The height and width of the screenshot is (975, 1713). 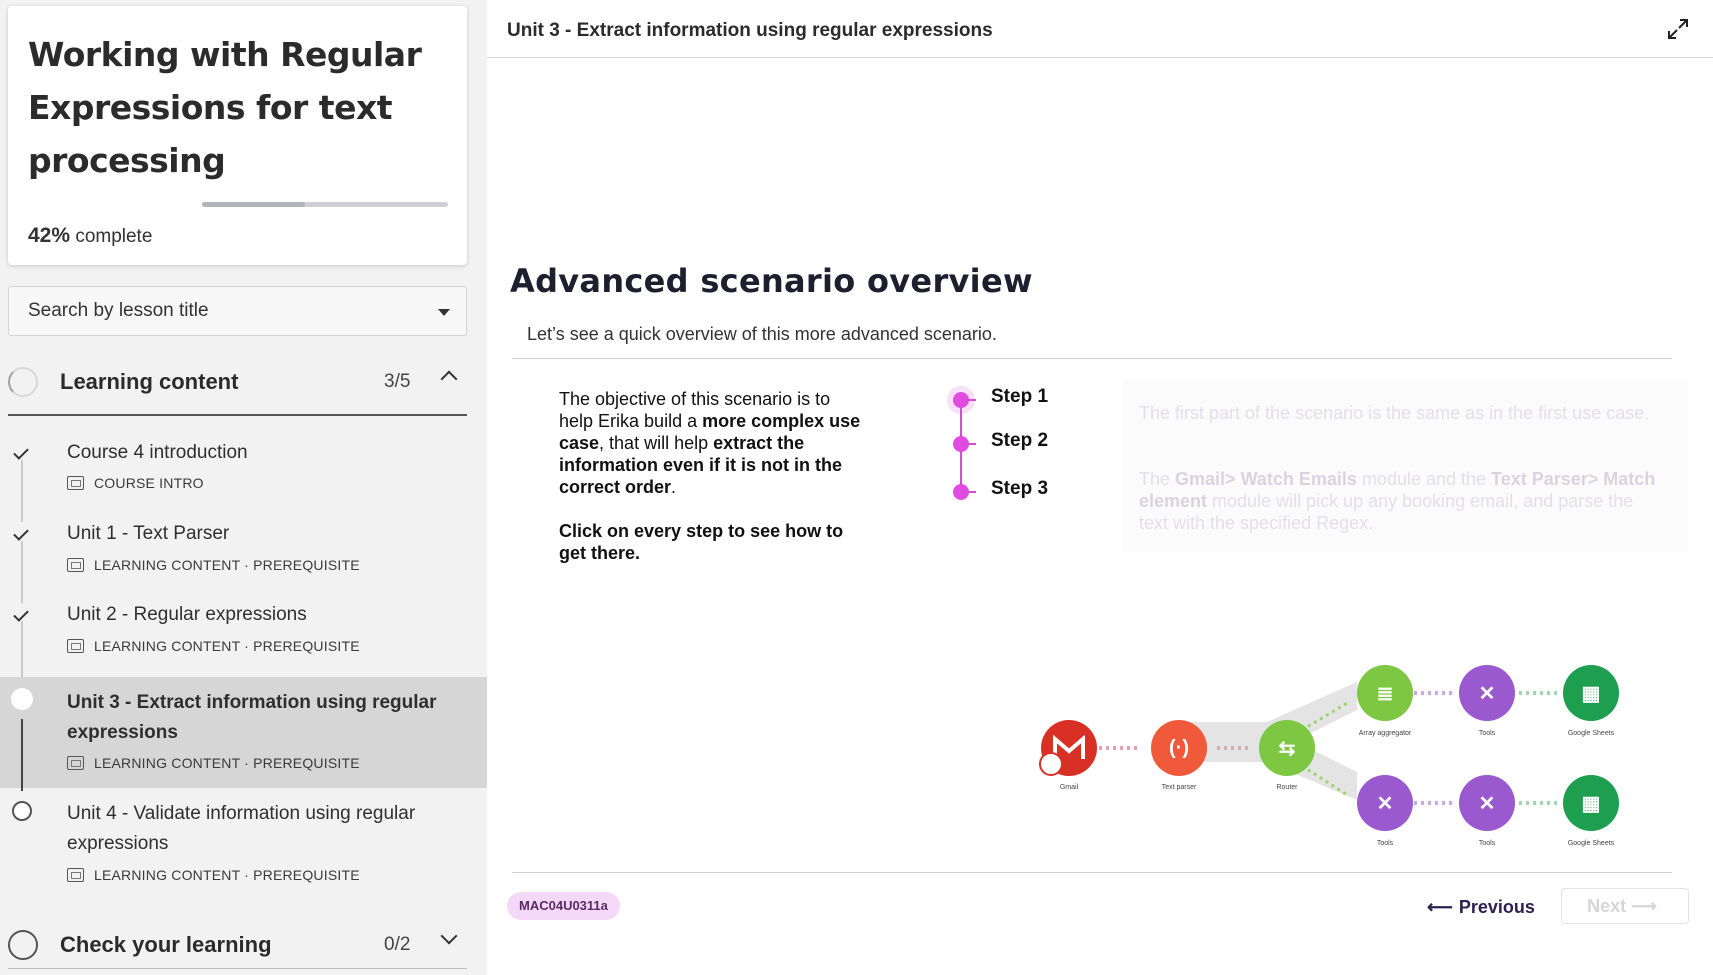 I want to click on clock-trigger-icon, so click(x=1051, y=764).